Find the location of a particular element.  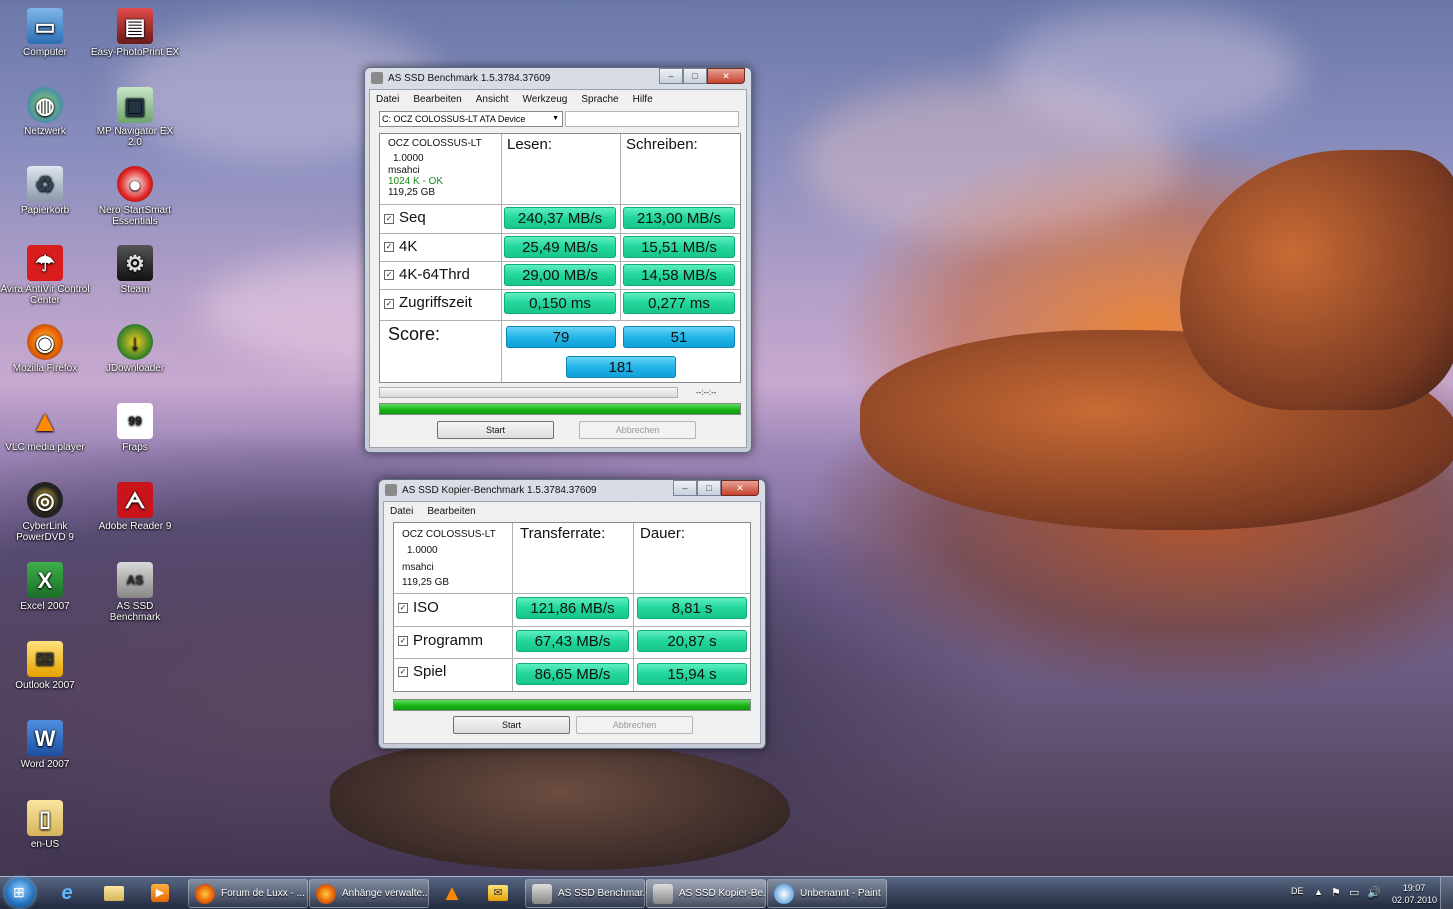

clock: 19:07 02.07.2010 is located at coordinates (1414, 894).